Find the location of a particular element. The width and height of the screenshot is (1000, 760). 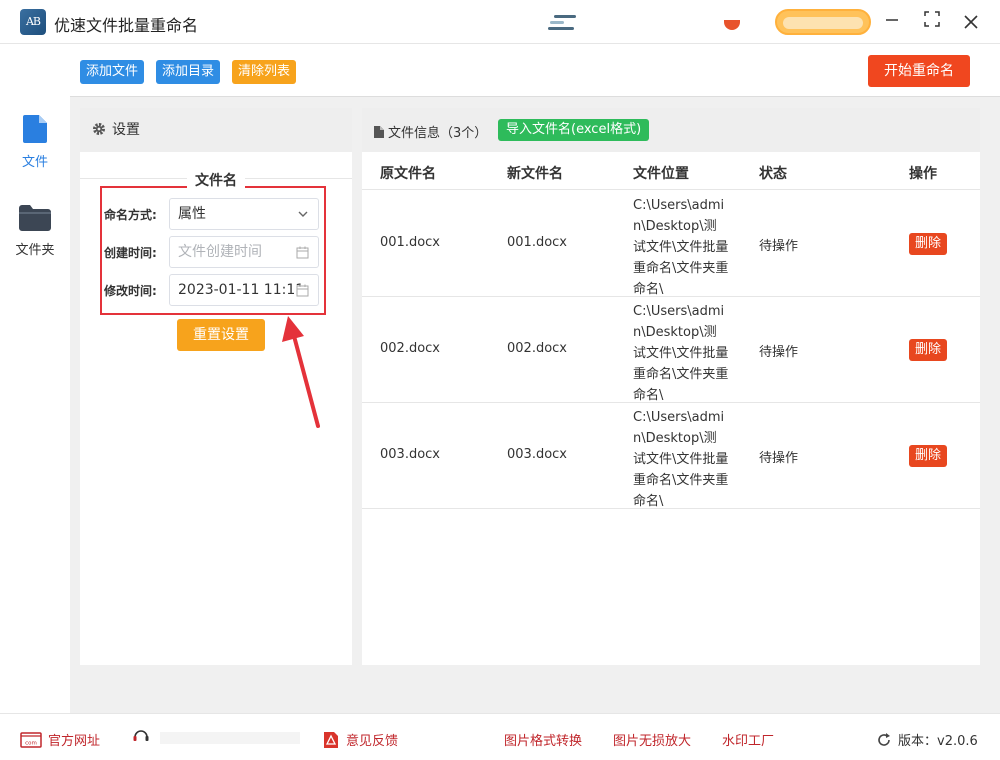

app-logo: AB is located at coordinates (33, 22).